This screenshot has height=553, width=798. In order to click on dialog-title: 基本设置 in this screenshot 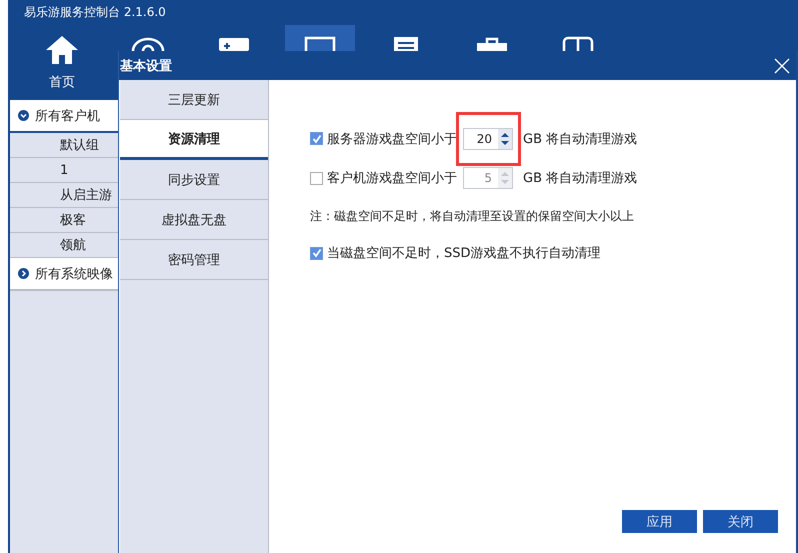, I will do `click(146, 66)`.